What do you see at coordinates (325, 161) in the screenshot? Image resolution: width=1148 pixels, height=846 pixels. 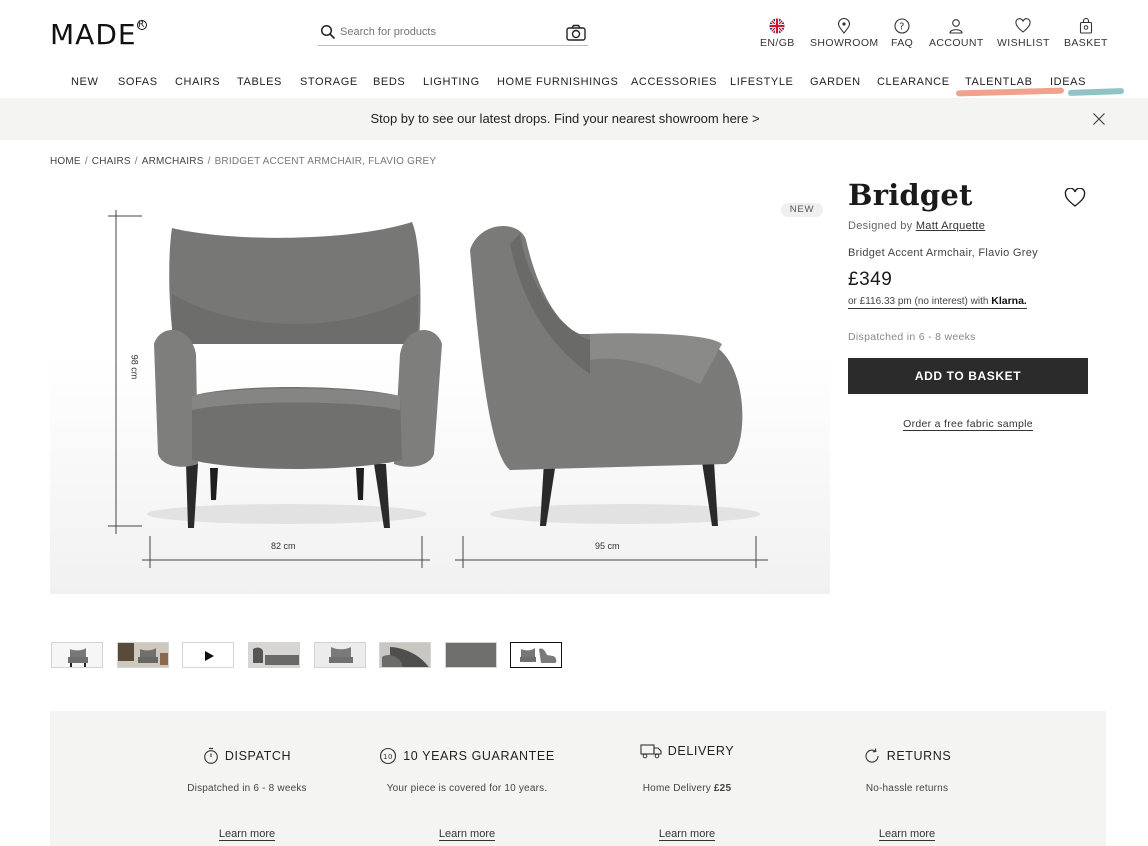 I see `breadcrumb-current: BRIDGET ACCENT ARMCHAIR, FLAVIO GREY` at bounding box center [325, 161].